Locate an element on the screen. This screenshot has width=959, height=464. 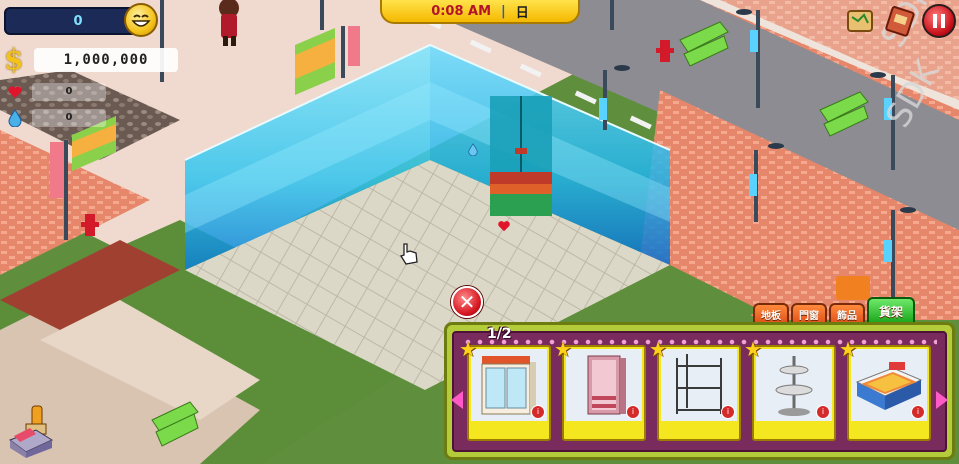
smiley-face-icon is located at coordinates (141, 20).